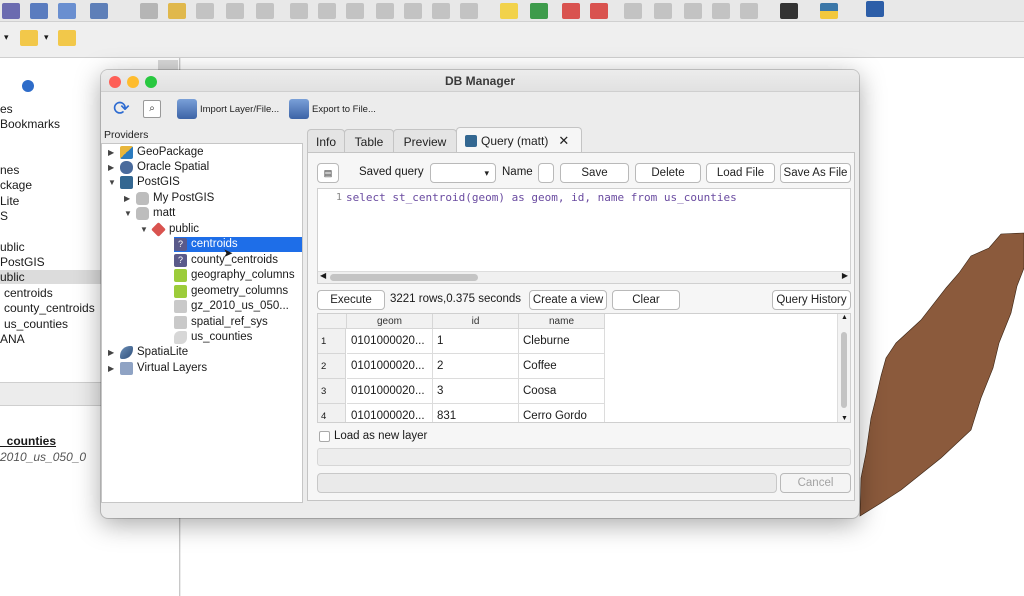 The width and height of the screenshot is (1024, 596). Describe the element at coordinates (152, 109) in the screenshot. I see `sql-window-button: ⌕` at that location.